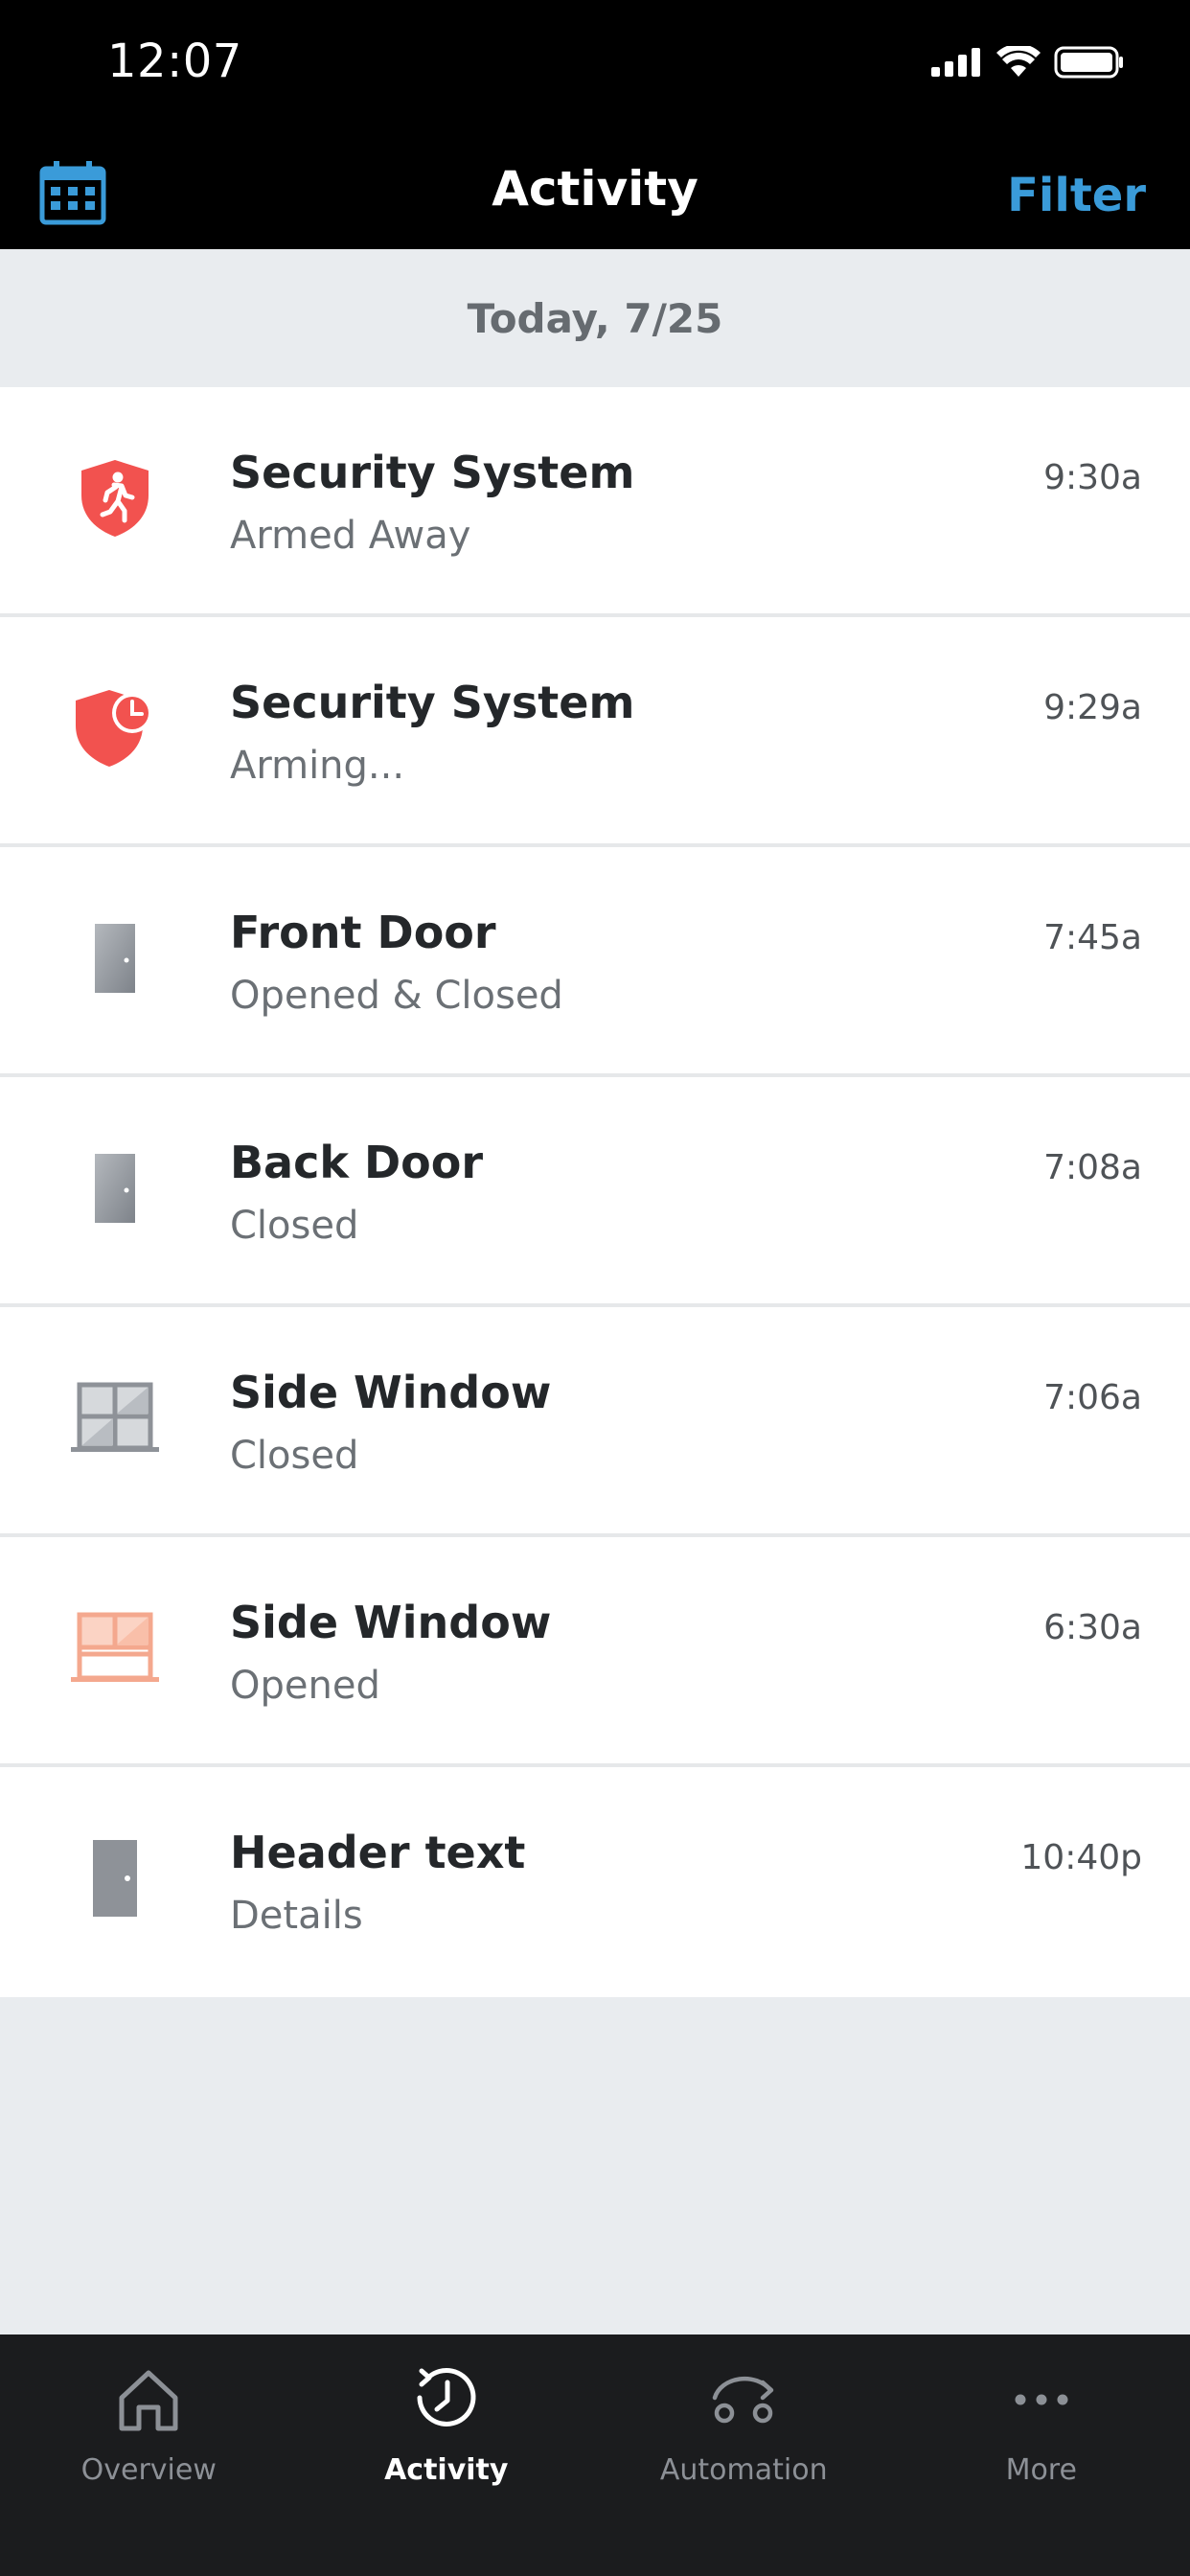  I want to click on item-time: 9:30a, so click(1093, 477).